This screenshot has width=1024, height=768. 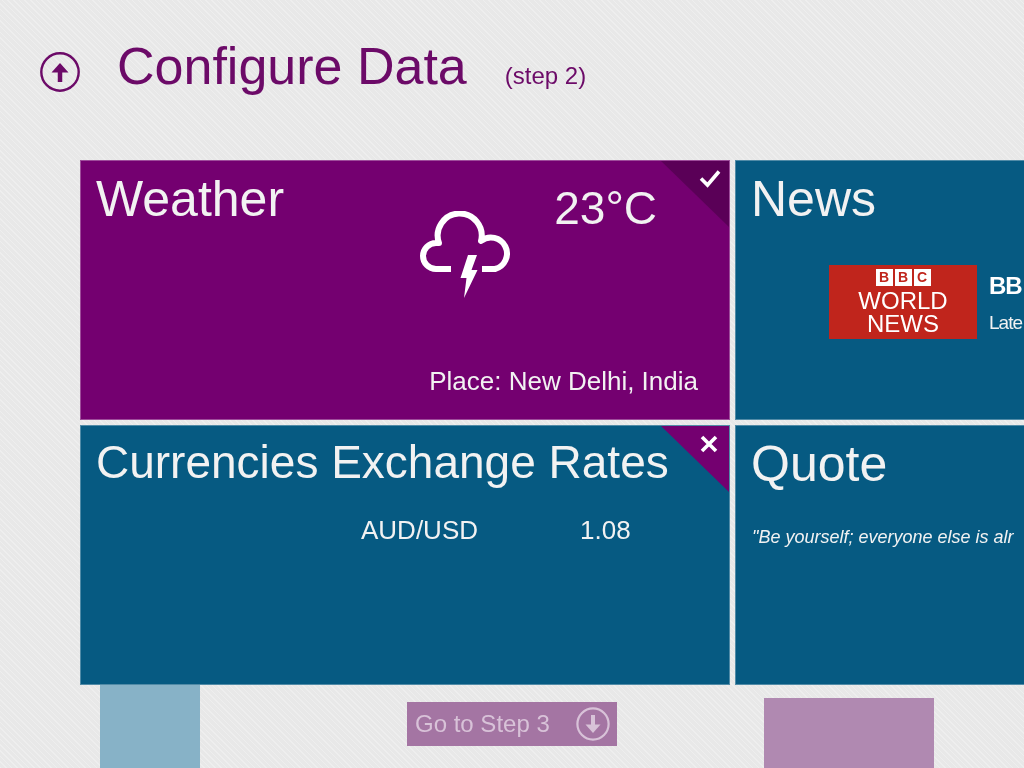 I want to click on logo-text: NEWS, so click(x=903, y=323).